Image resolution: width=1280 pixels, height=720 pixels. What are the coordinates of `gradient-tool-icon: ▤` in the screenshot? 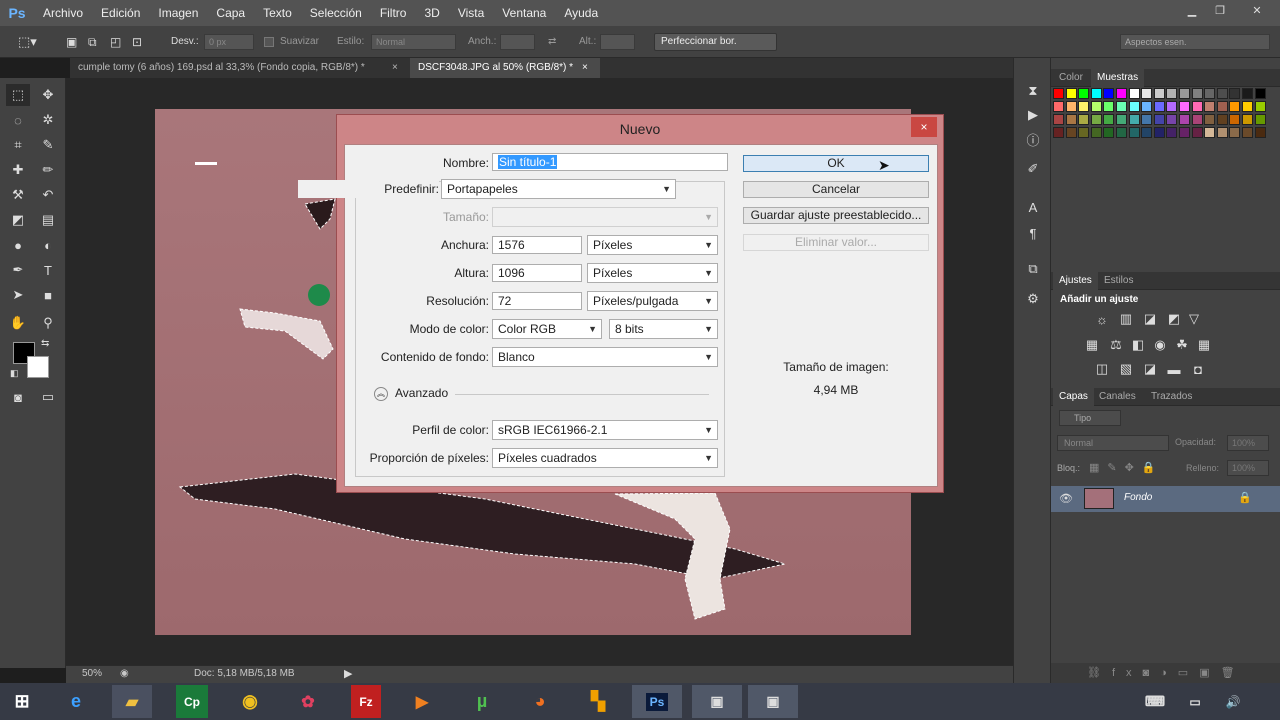 It's located at (48, 220).